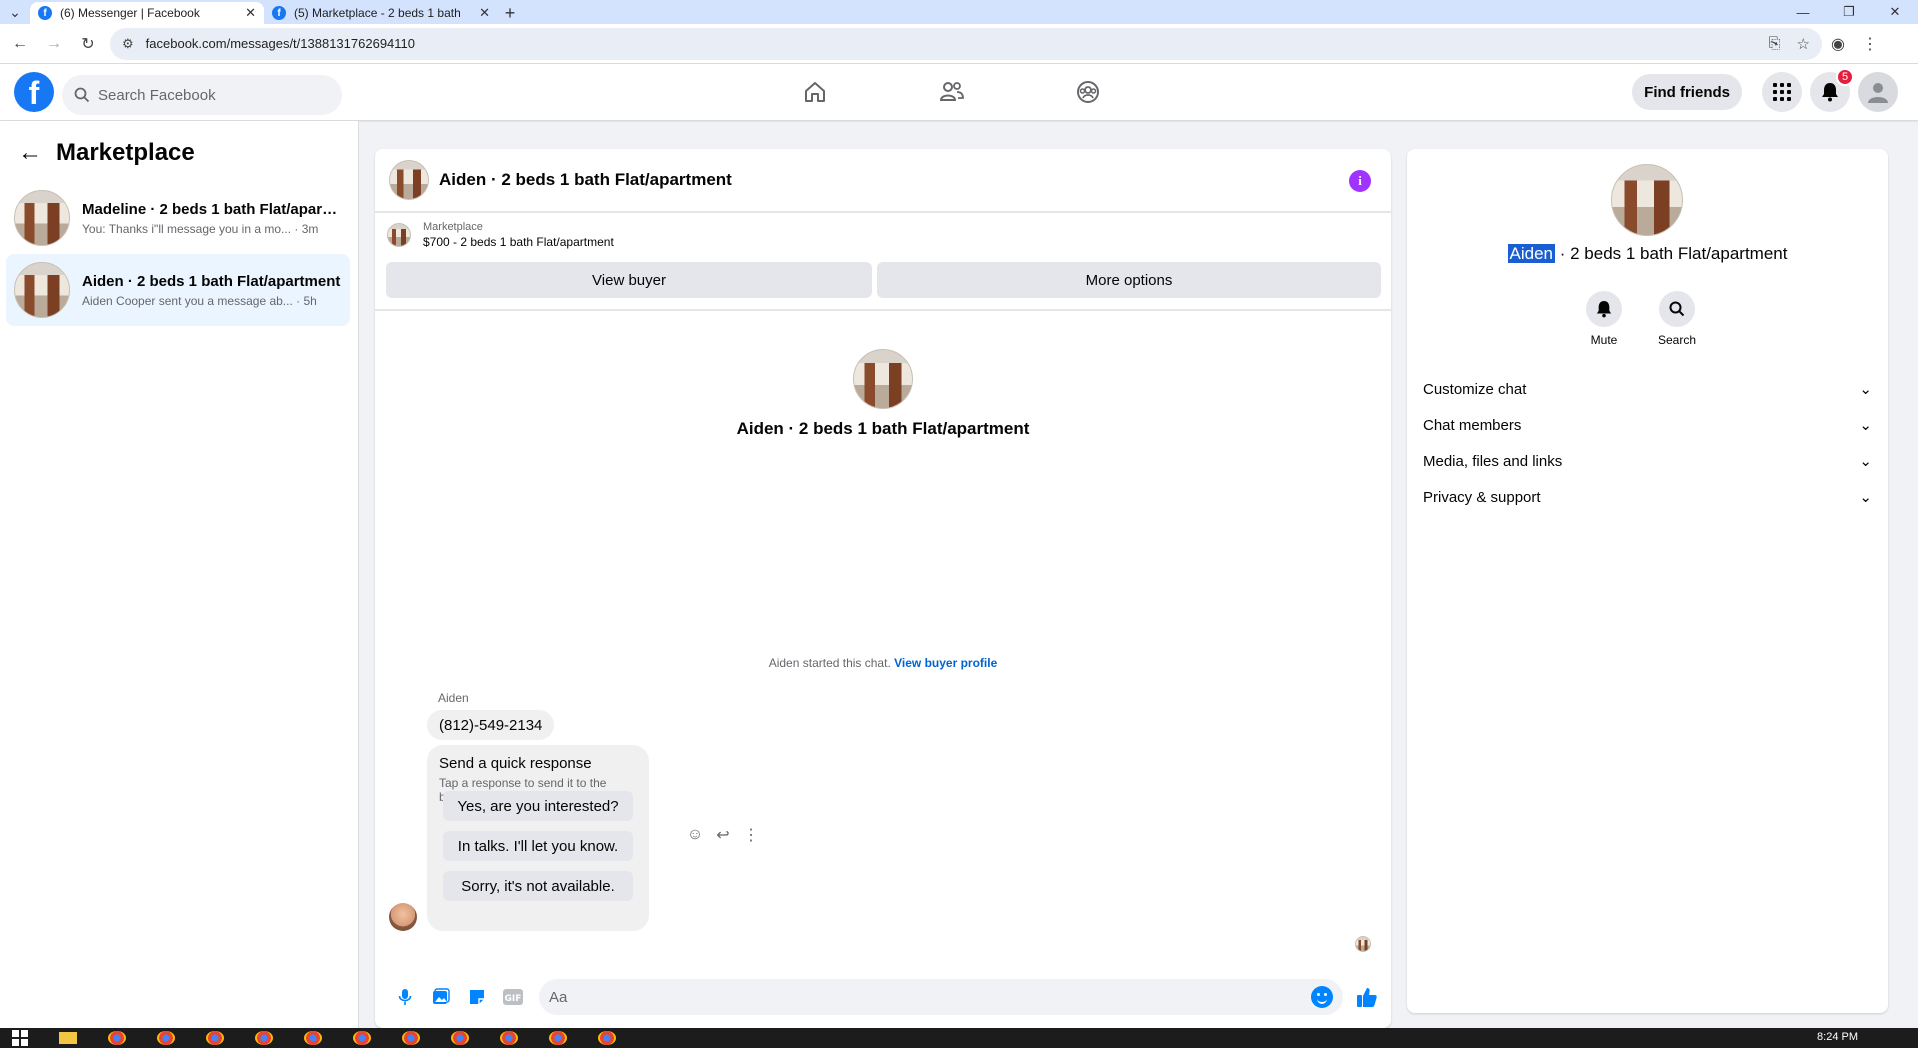 This screenshot has width=1918, height=1048. What do you see at coordinates (1493, 461) in the screenshot?
I see `section-label: Media, files and links` at bounding box center [1493, 461].